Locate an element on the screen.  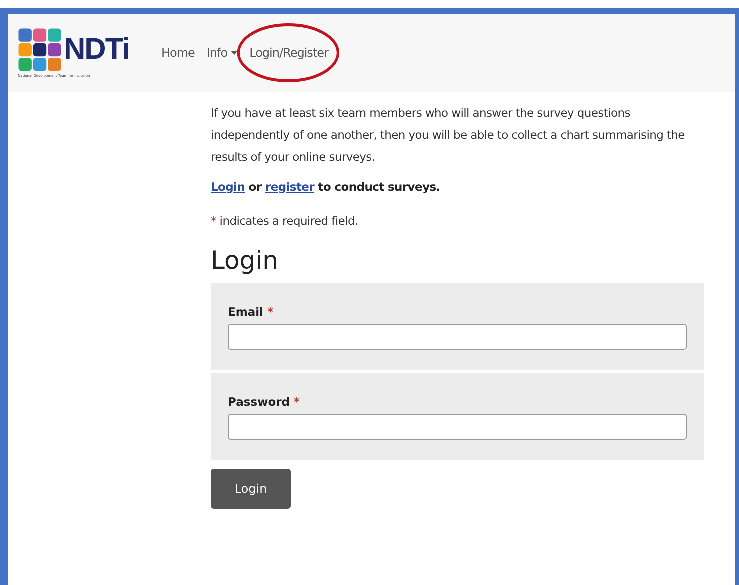
caret-icon is located at coordinates (234, 53).